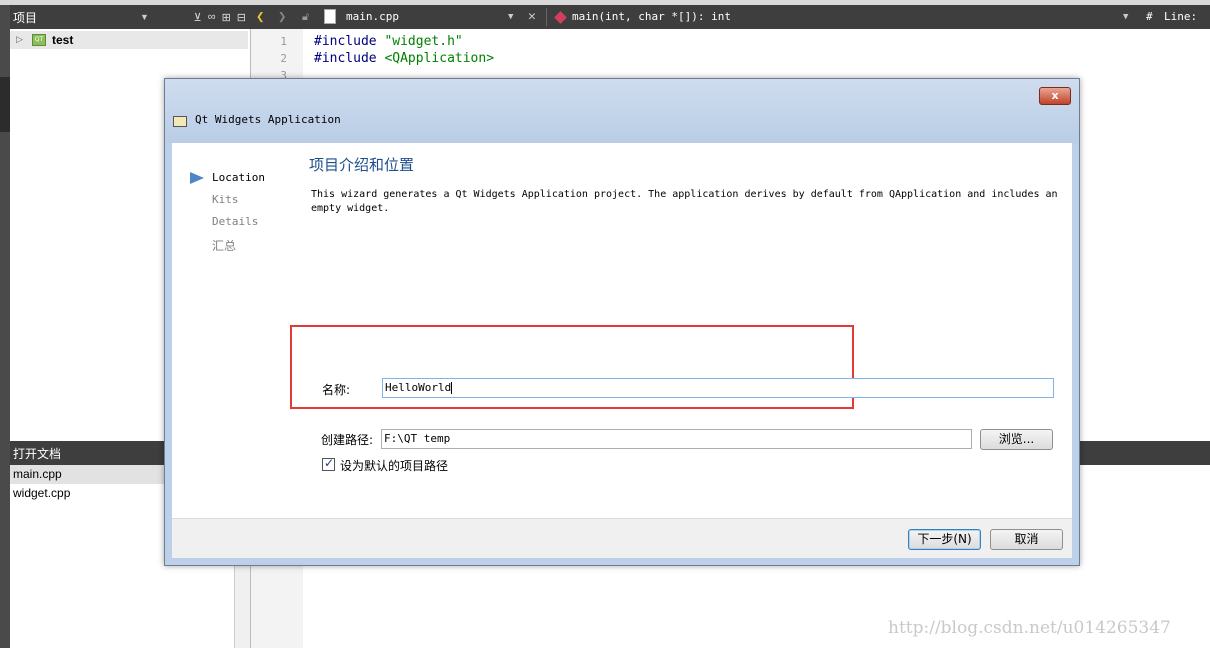  What do you see at coordinates (1149, 16) in the screenshot?
I see `hash-indicator: #` at bounding box center [1149, 16].